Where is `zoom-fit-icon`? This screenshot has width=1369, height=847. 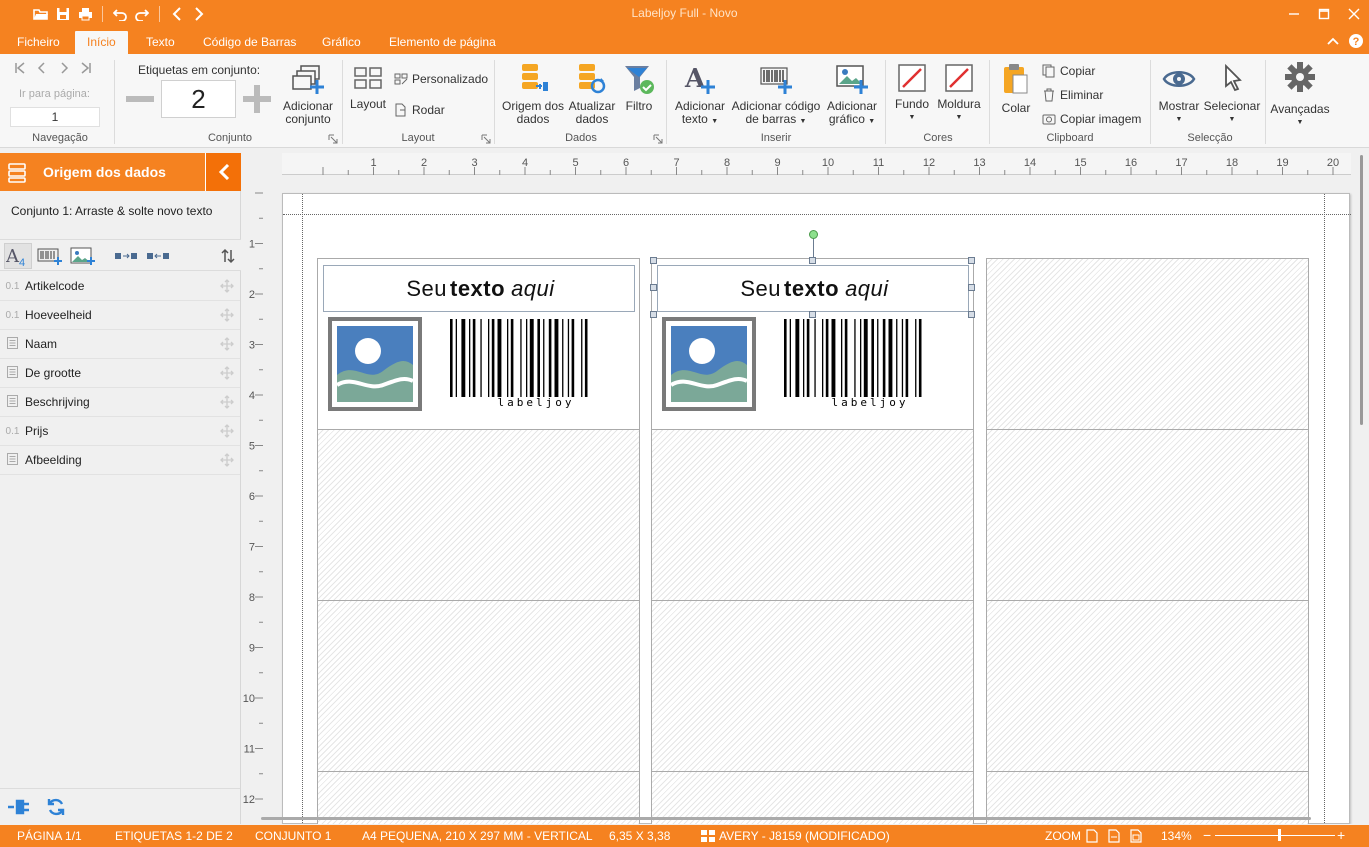 zoom-fit-icon is located at coordinates (1136, 836).